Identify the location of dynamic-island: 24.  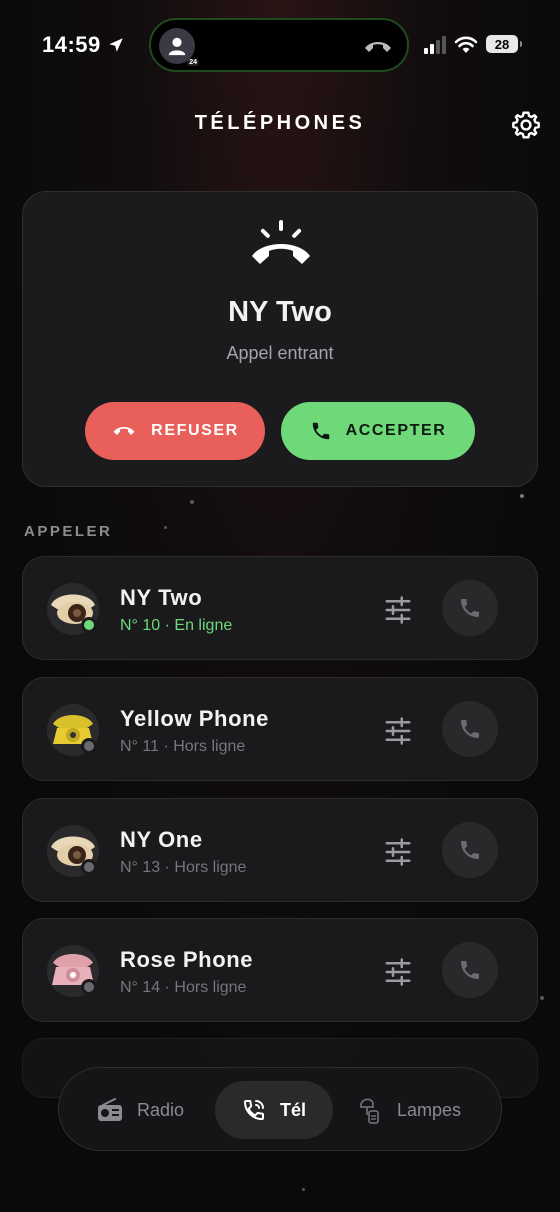
(279, 45).